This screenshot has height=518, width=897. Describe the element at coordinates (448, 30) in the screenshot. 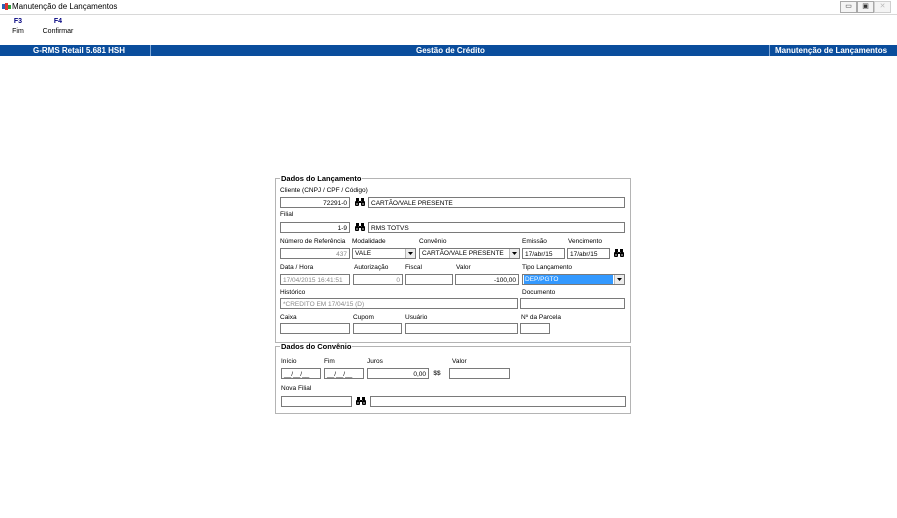

I see `function-key-toolbar: F3 Fim F4 Confirmar` at that location.